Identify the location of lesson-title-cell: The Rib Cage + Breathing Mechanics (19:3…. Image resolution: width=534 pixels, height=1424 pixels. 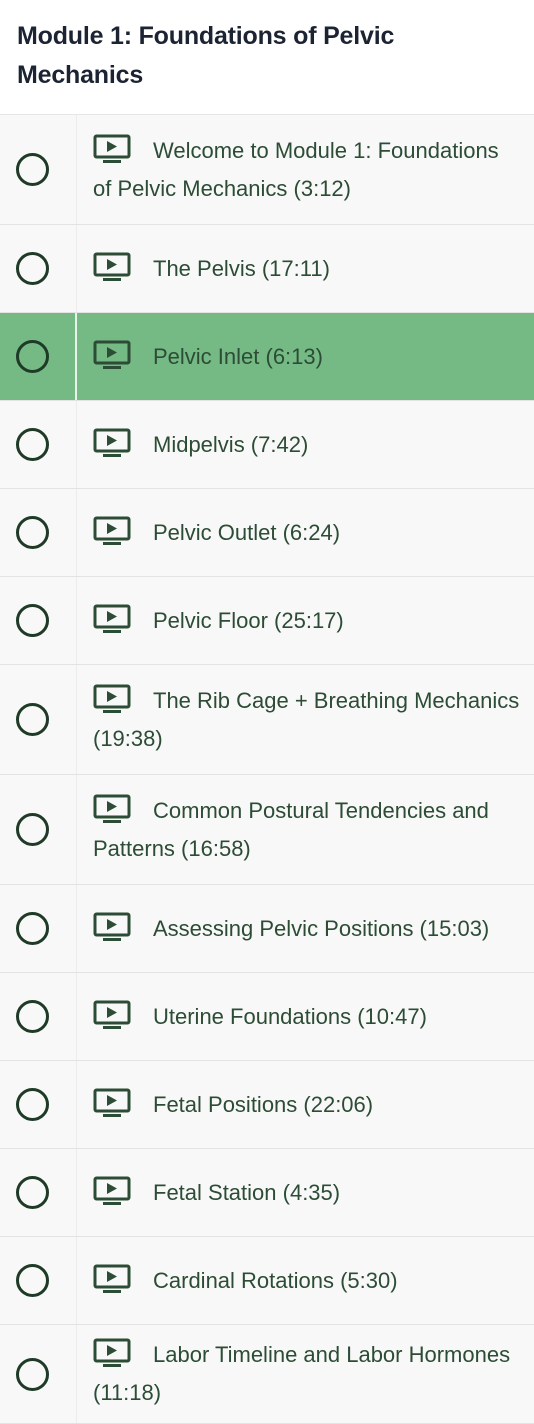
(305, 719).